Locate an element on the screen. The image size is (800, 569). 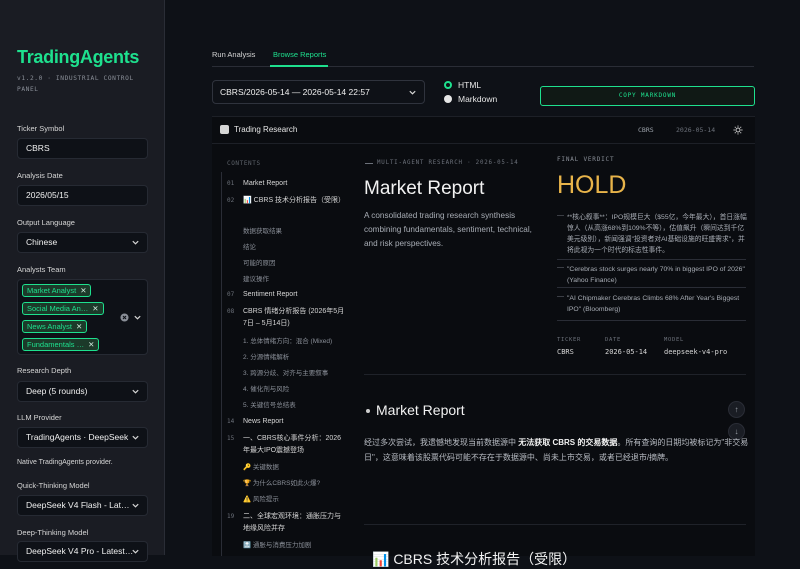
panel-title: Trading Research is located at coordinates (266, 129).